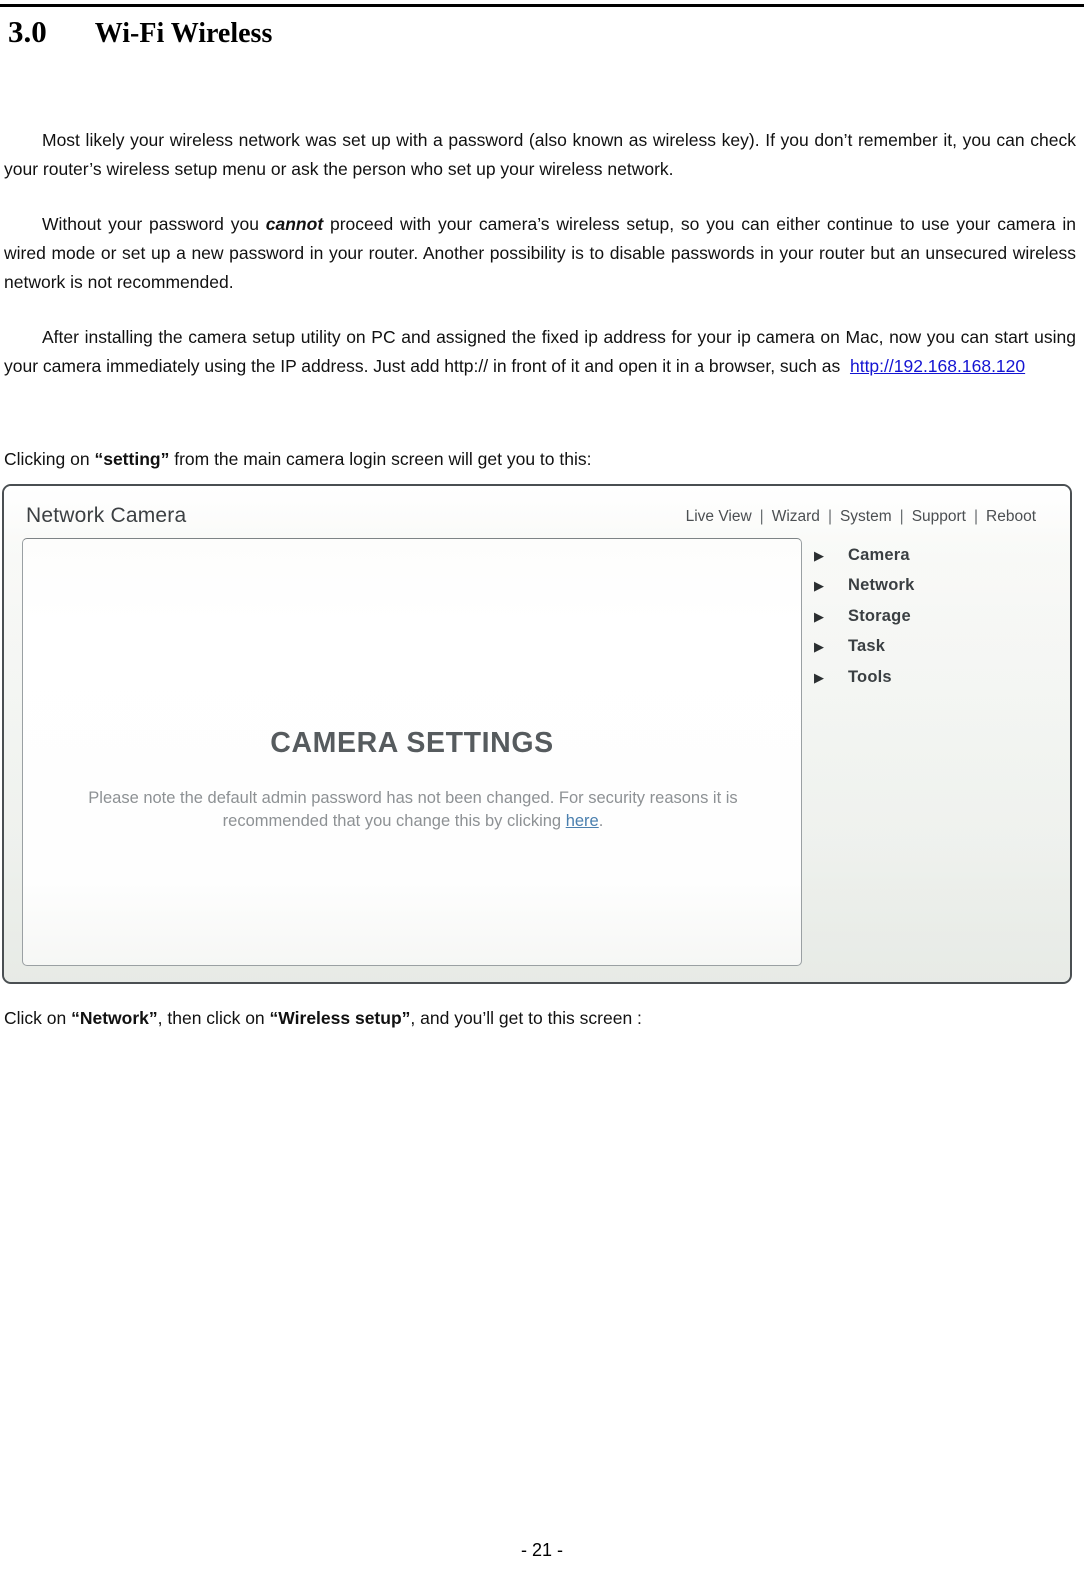 This screenshot has width=1084, height=1591. Describe the element at coordinates (526, 1018) in the screenshot. I see `caption-after-end: , and you’ll get to this screen :` at that location.